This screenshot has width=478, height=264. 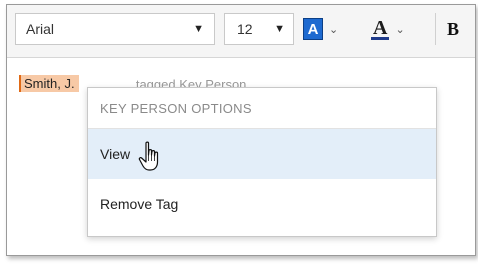 What do you see at coordinates (313, 29) in the screenshot?
I see `highlight-icon: A` at bounding box center [313, 29].